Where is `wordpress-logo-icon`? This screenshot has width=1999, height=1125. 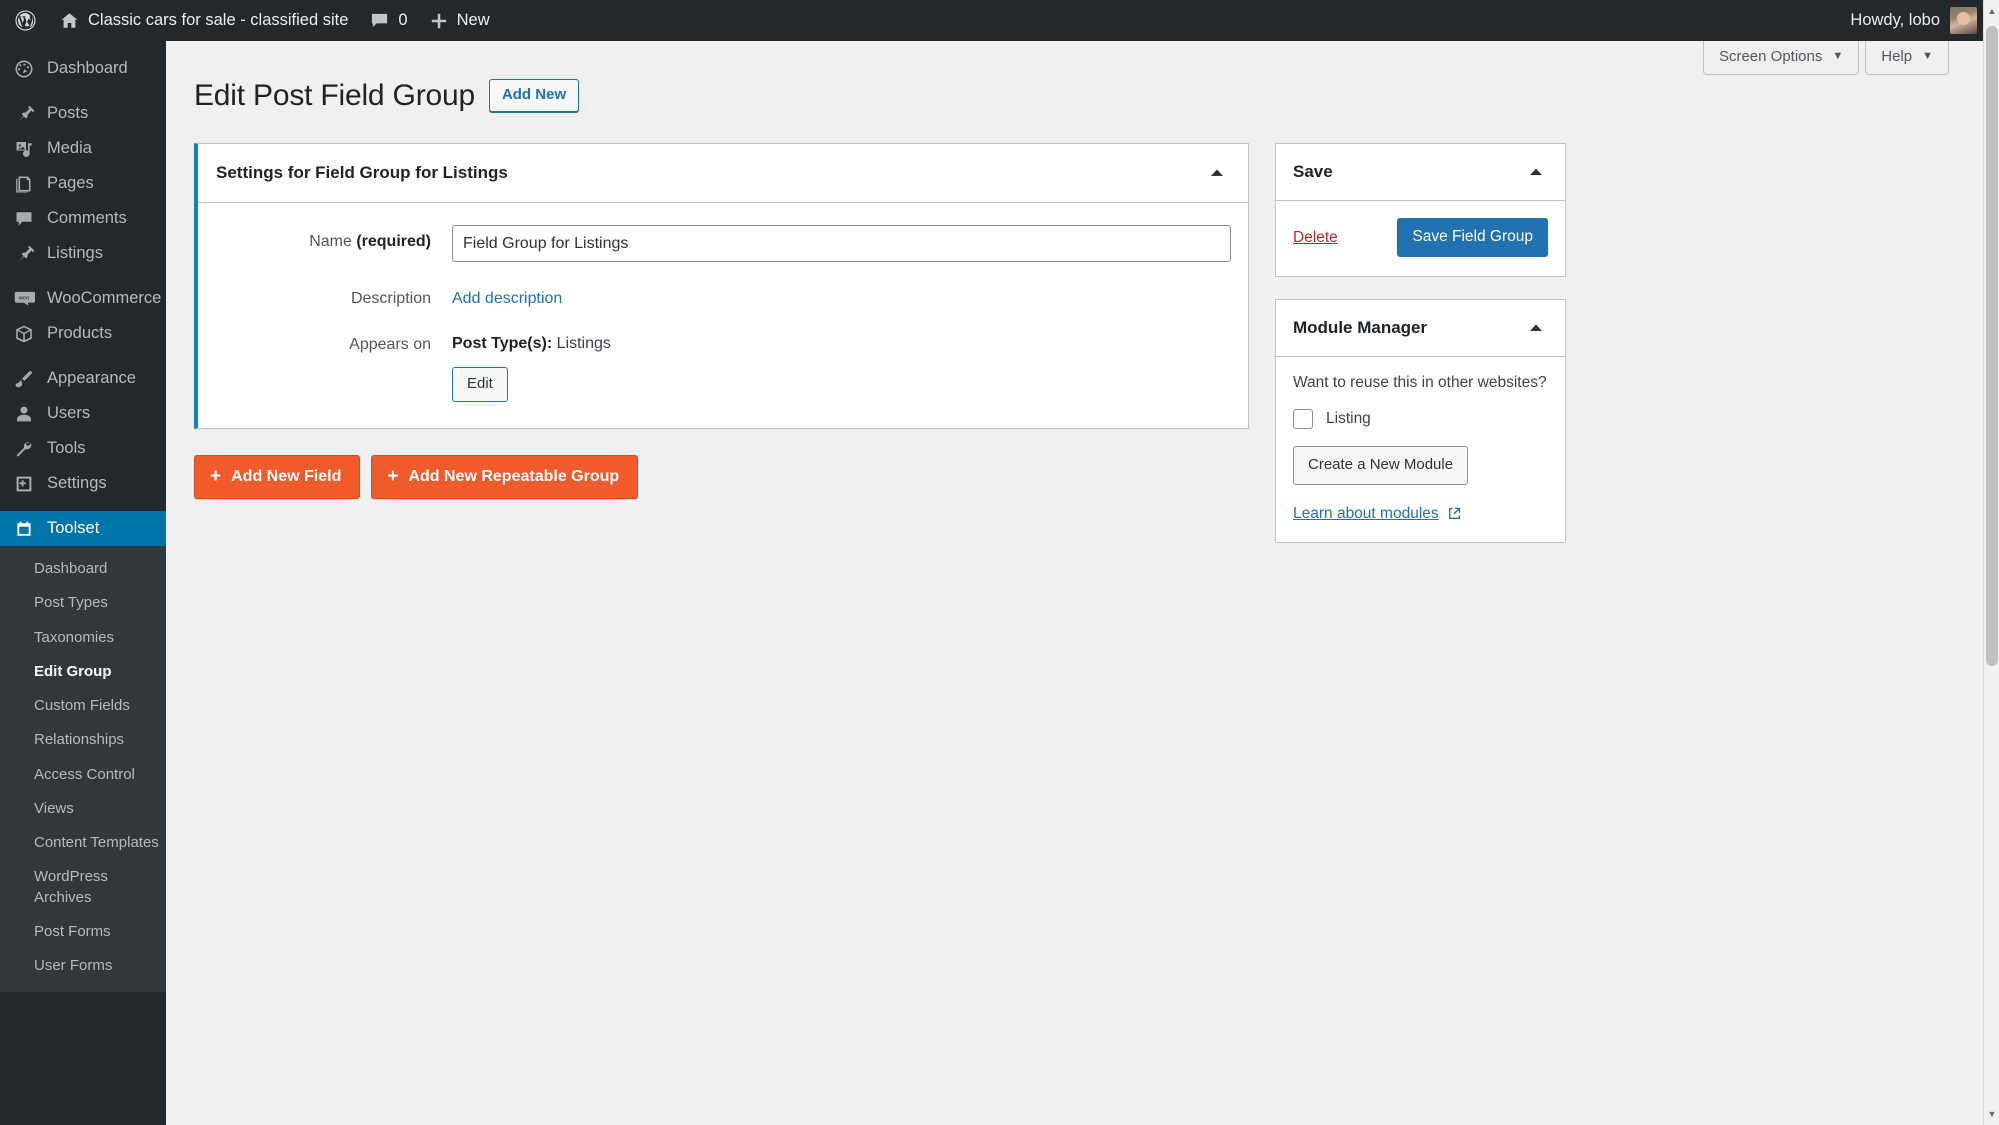
wordpress-logo-icon is located at coordinates (24, 20).